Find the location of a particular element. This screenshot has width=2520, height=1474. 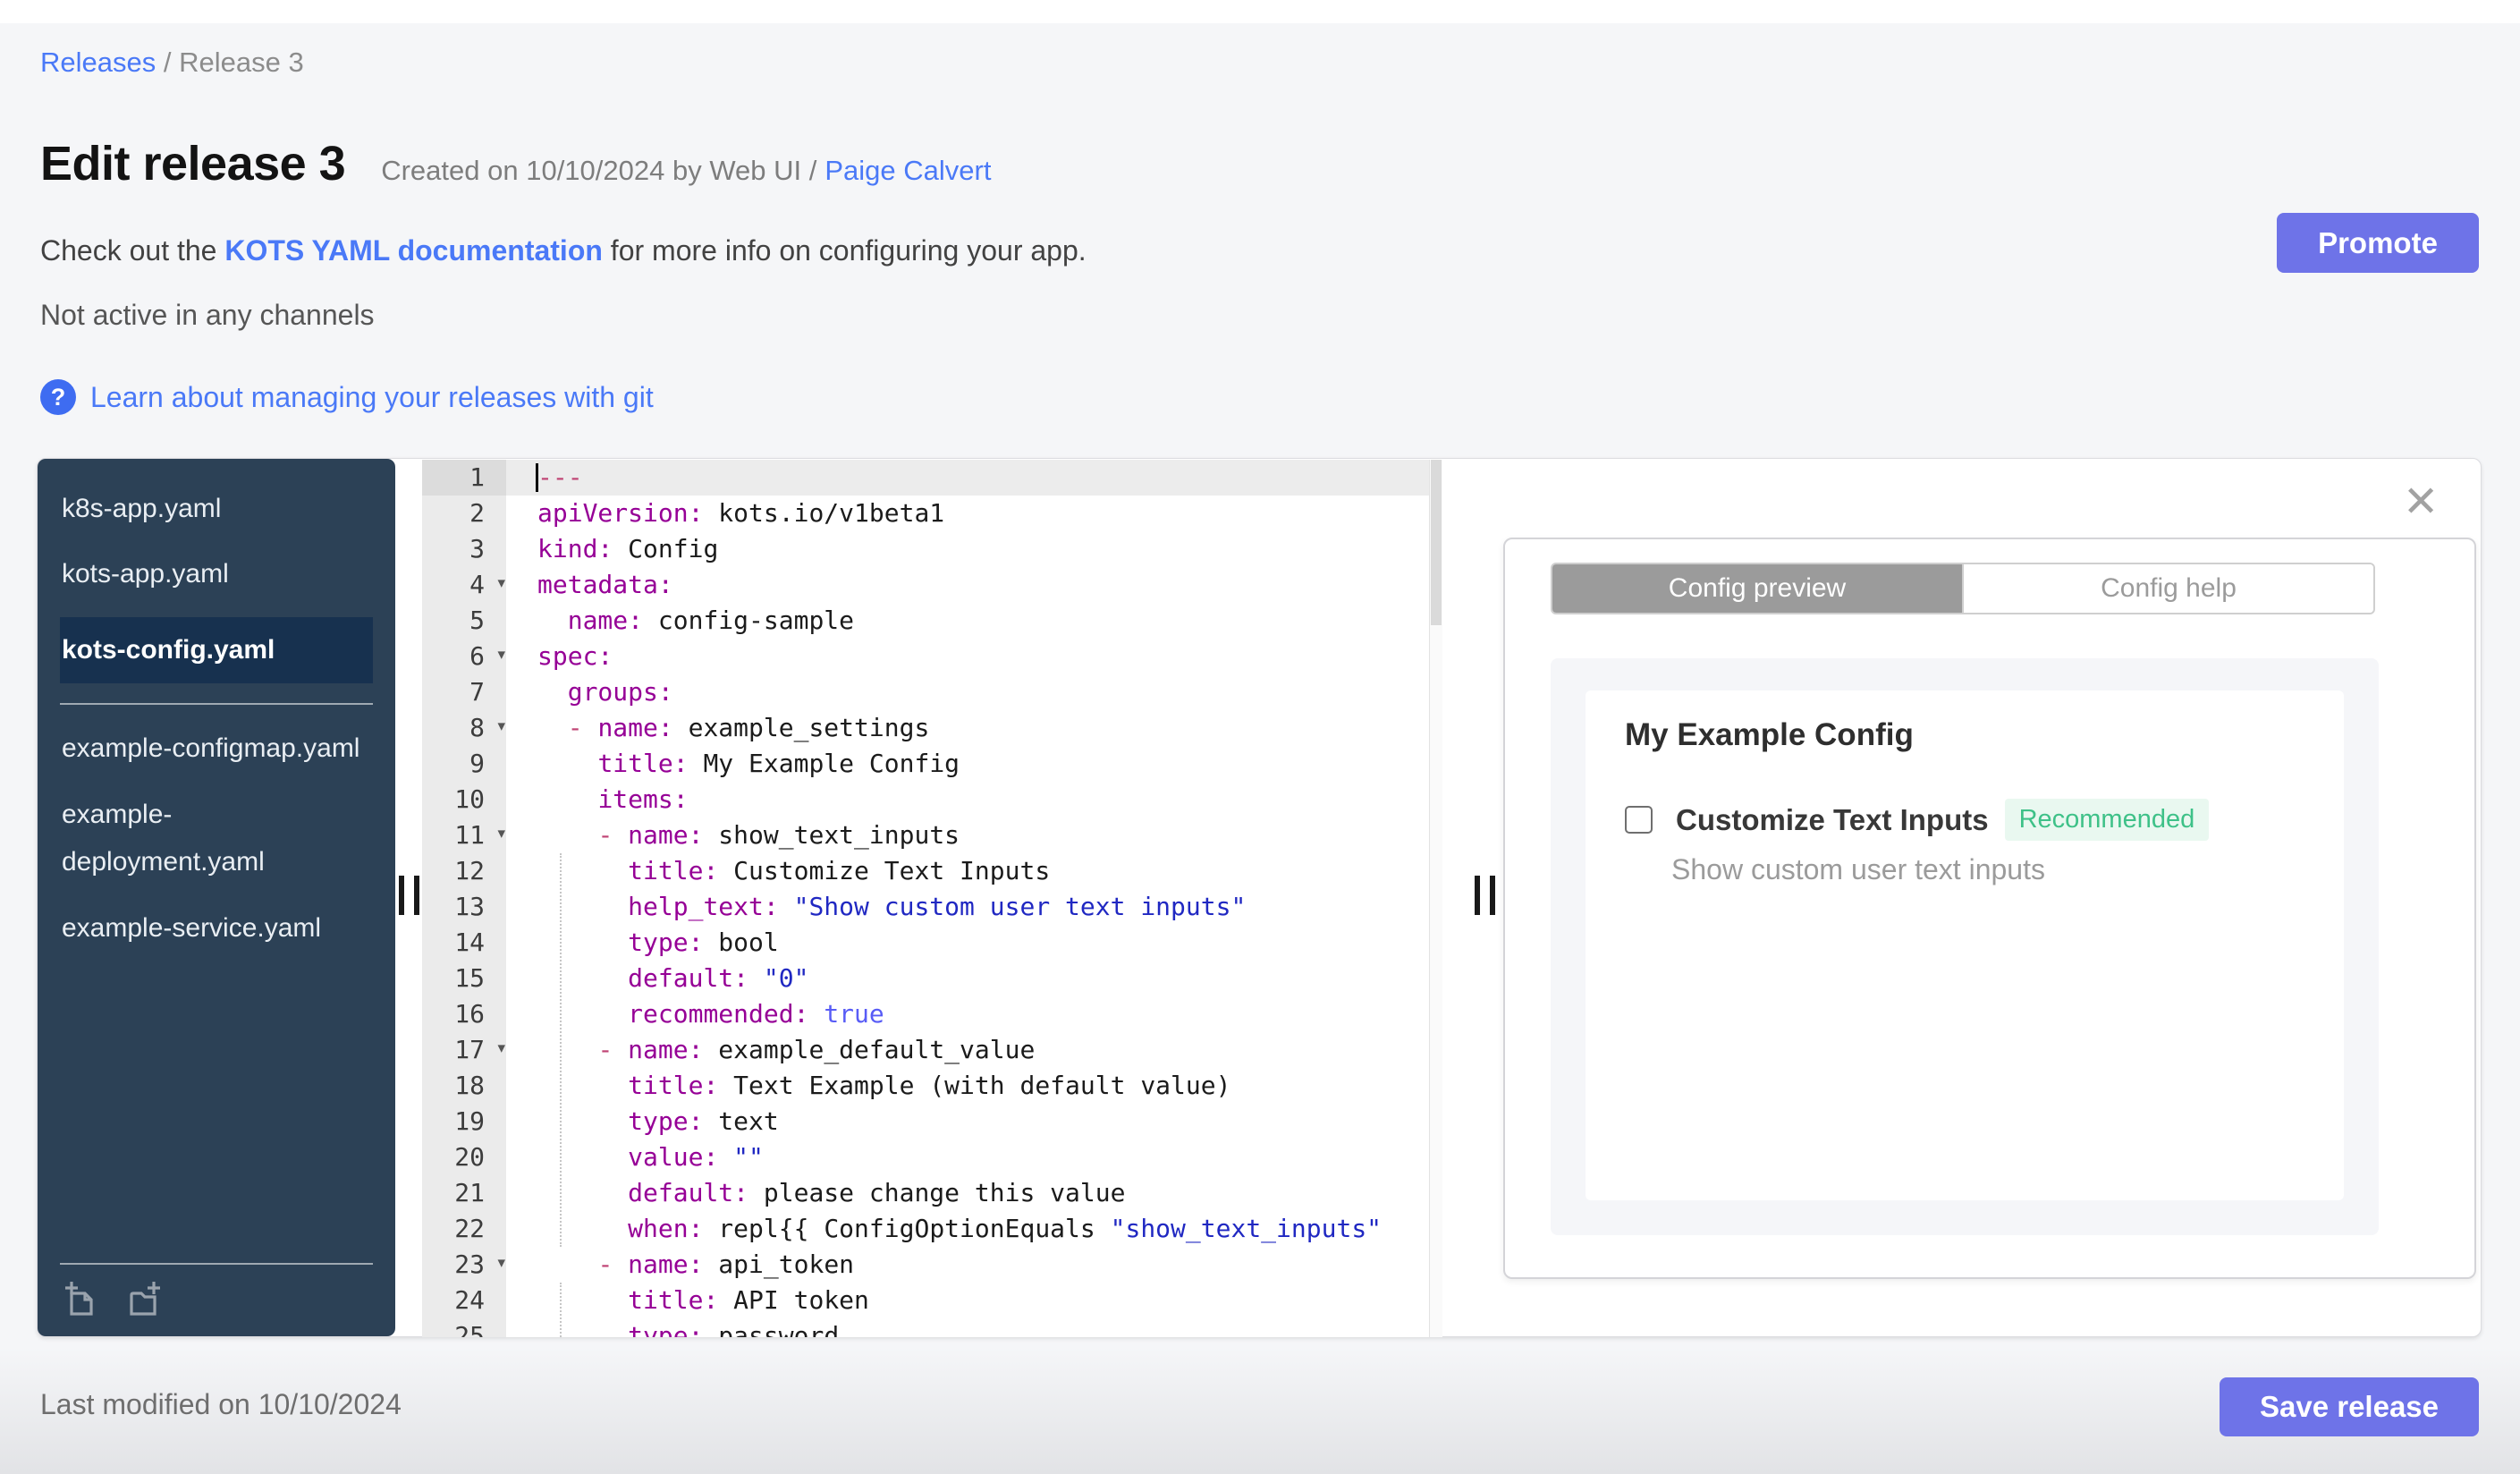

line-number: 12 is located at coordinates (464, 871).